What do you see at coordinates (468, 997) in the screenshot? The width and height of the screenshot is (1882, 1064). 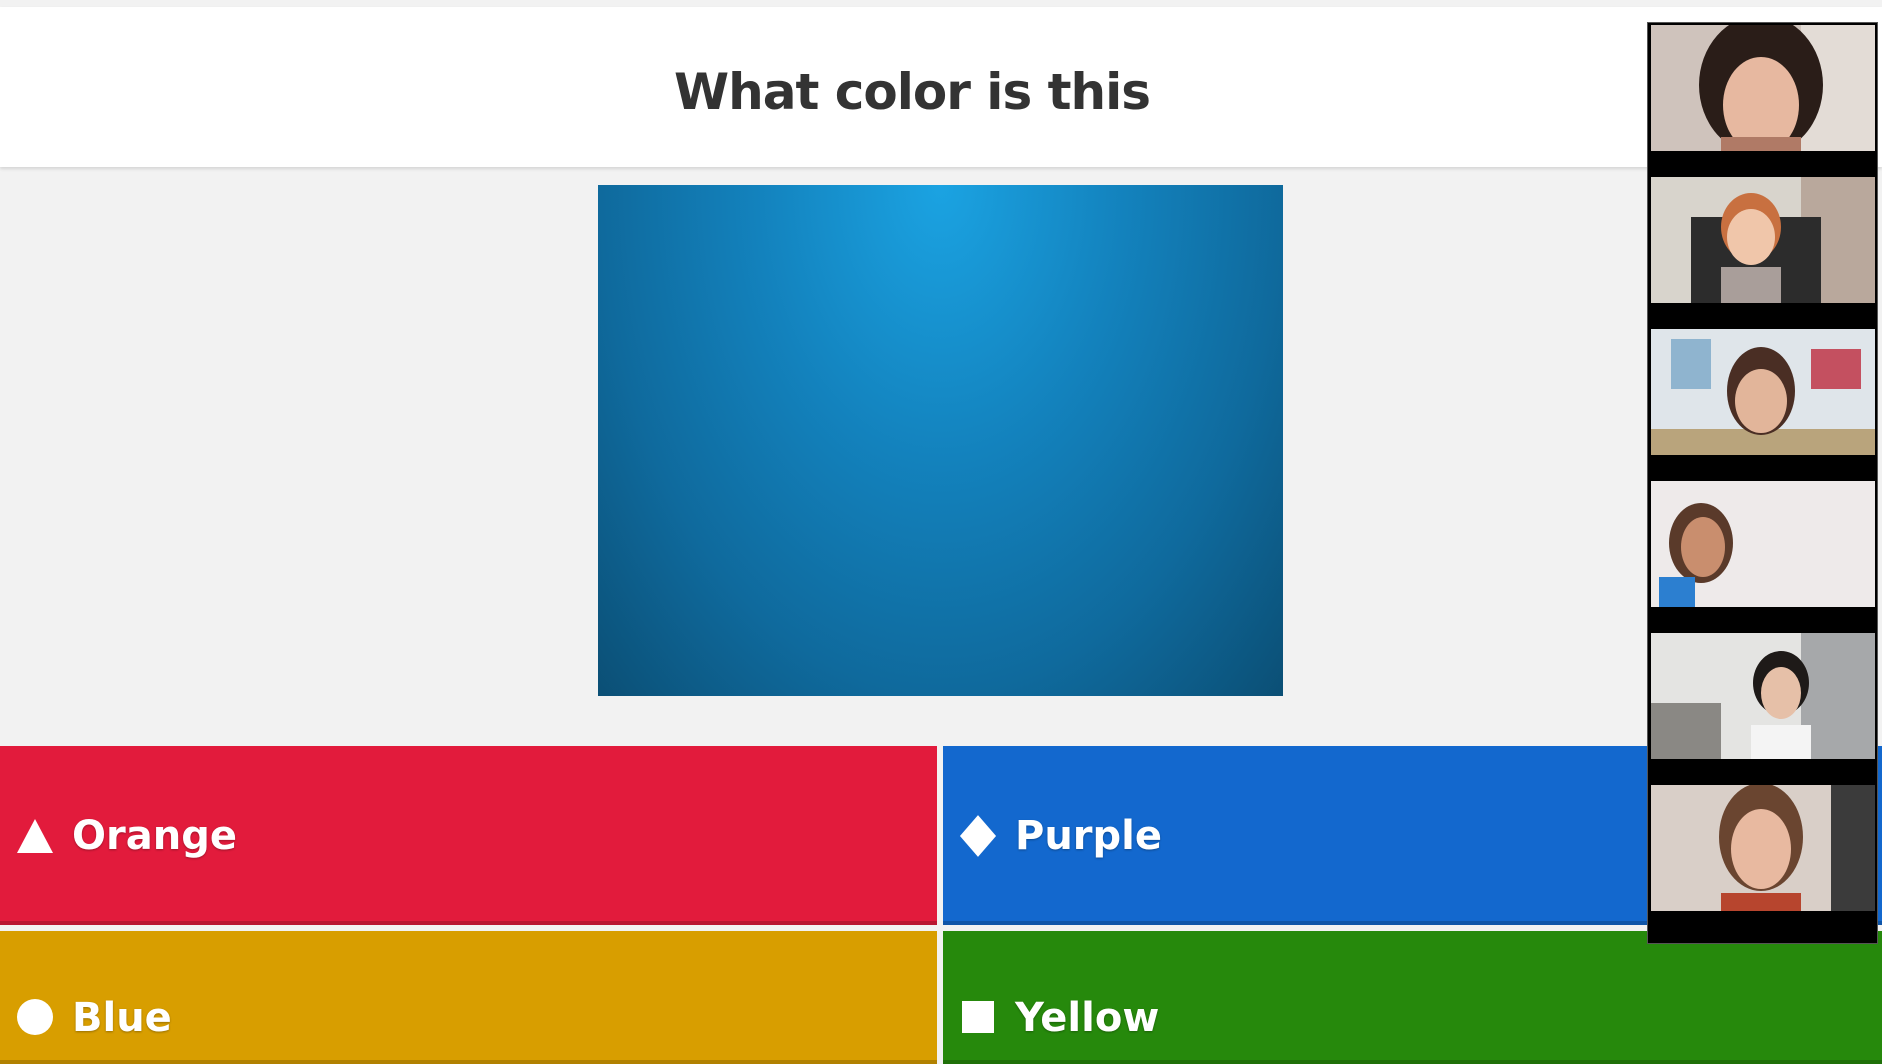 I see `answer-button-blue: Blue` at bounding box center [468, 997].